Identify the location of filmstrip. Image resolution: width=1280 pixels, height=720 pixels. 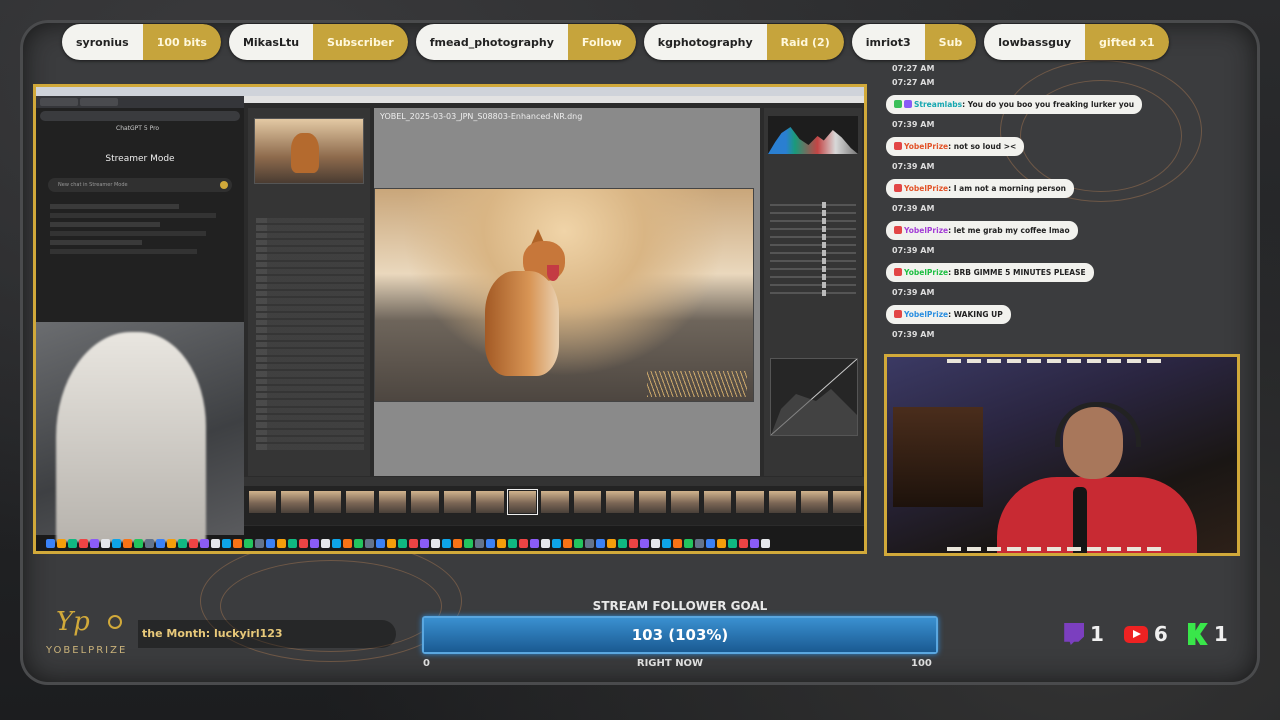
(554, 501).